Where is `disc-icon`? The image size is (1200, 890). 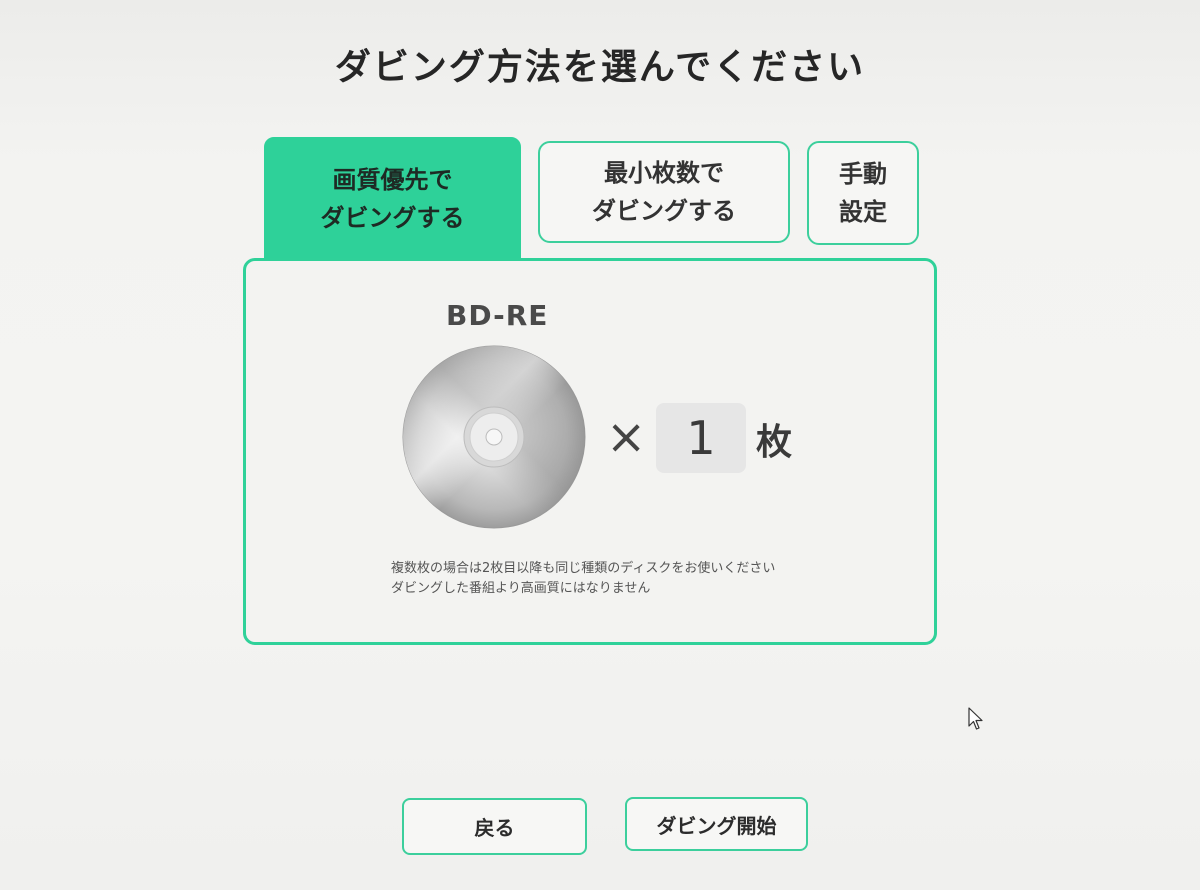 disc-icon is located at coordinates (494, 437).